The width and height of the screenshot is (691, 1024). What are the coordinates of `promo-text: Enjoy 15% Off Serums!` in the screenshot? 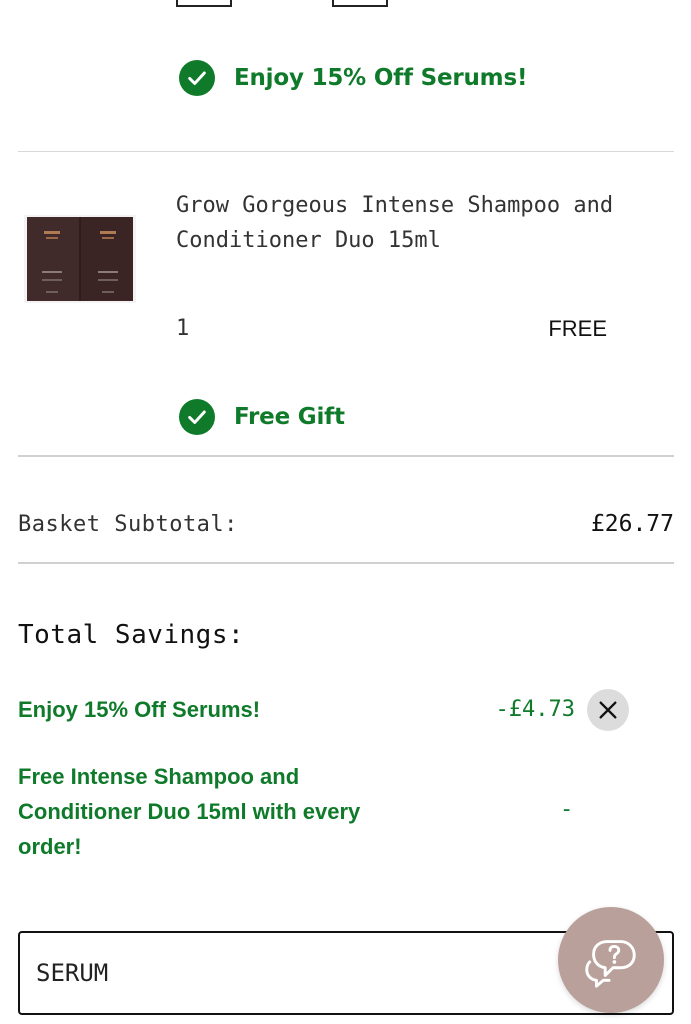 It's located at (381, 78).